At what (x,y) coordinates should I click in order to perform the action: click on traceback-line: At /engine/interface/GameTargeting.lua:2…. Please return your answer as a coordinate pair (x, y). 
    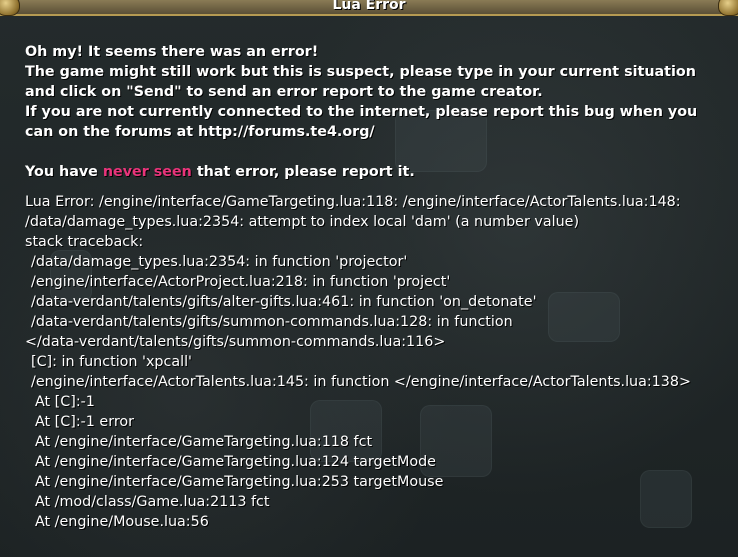
    Looking at the image, I should click on (239, 482).